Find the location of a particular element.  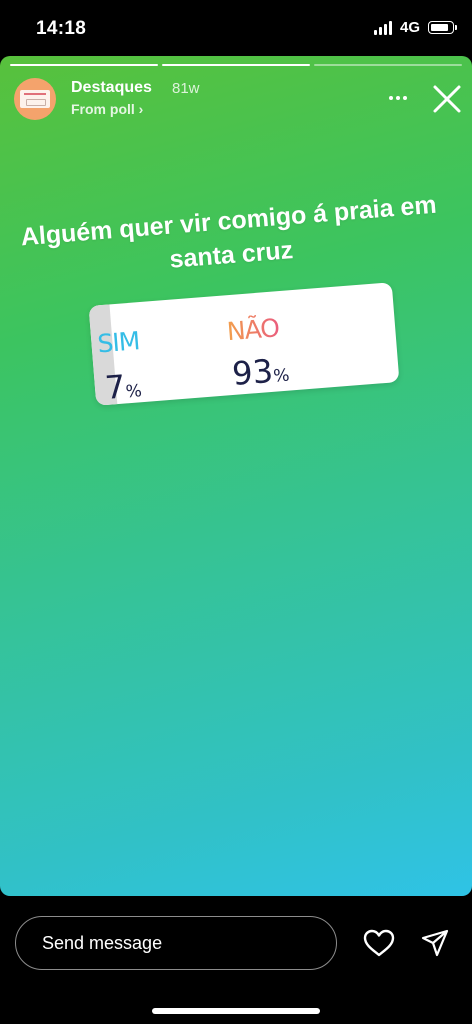

heart-icon is located at coordinates (379, 943).